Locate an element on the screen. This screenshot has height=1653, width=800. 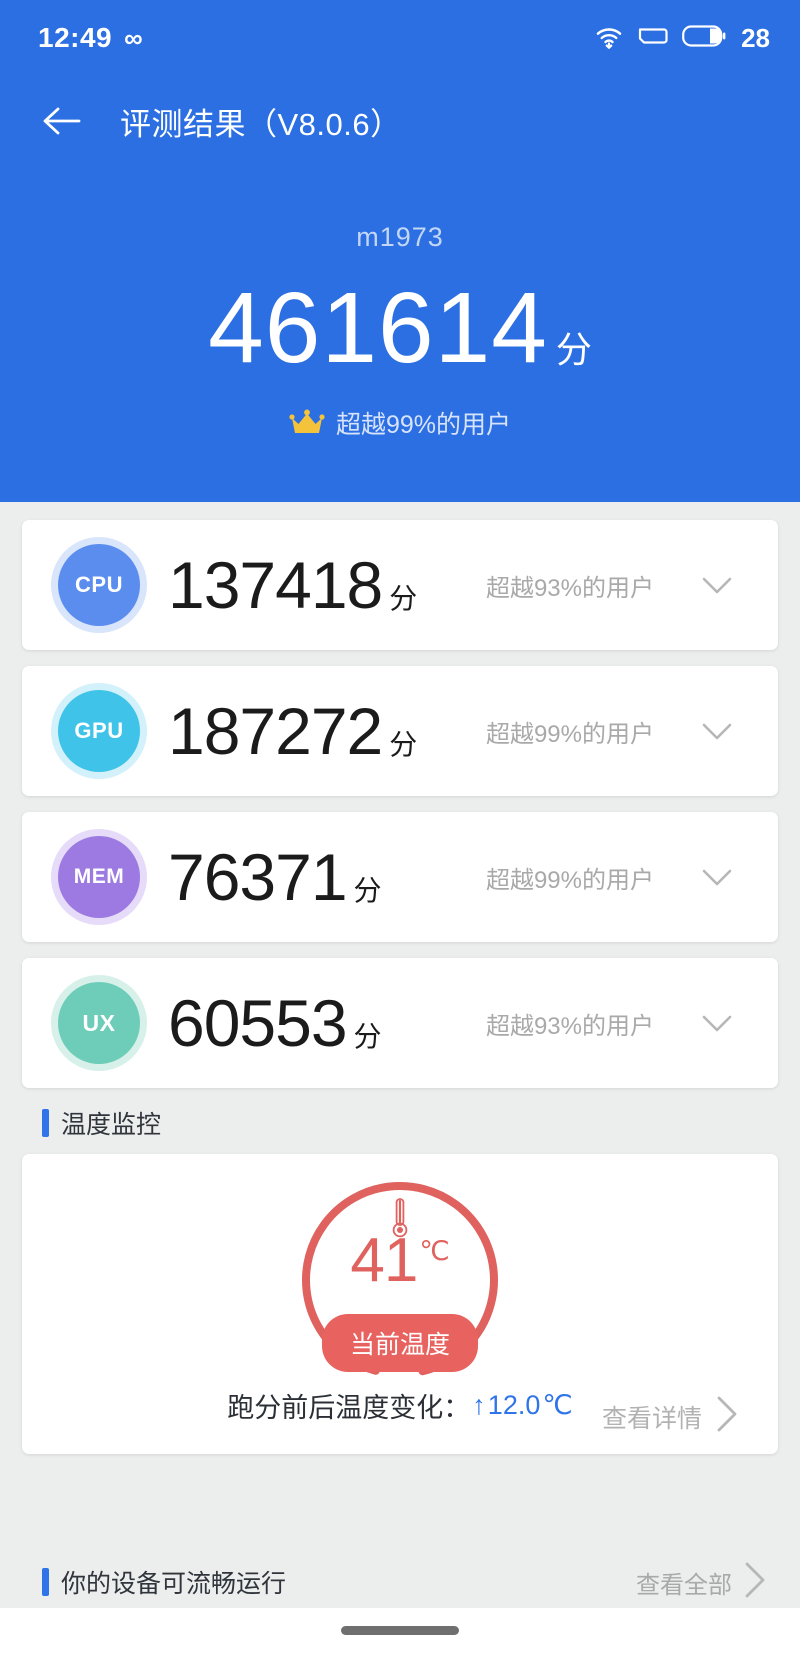
total-score-value: 461614 is located at coordinates (378, 328).